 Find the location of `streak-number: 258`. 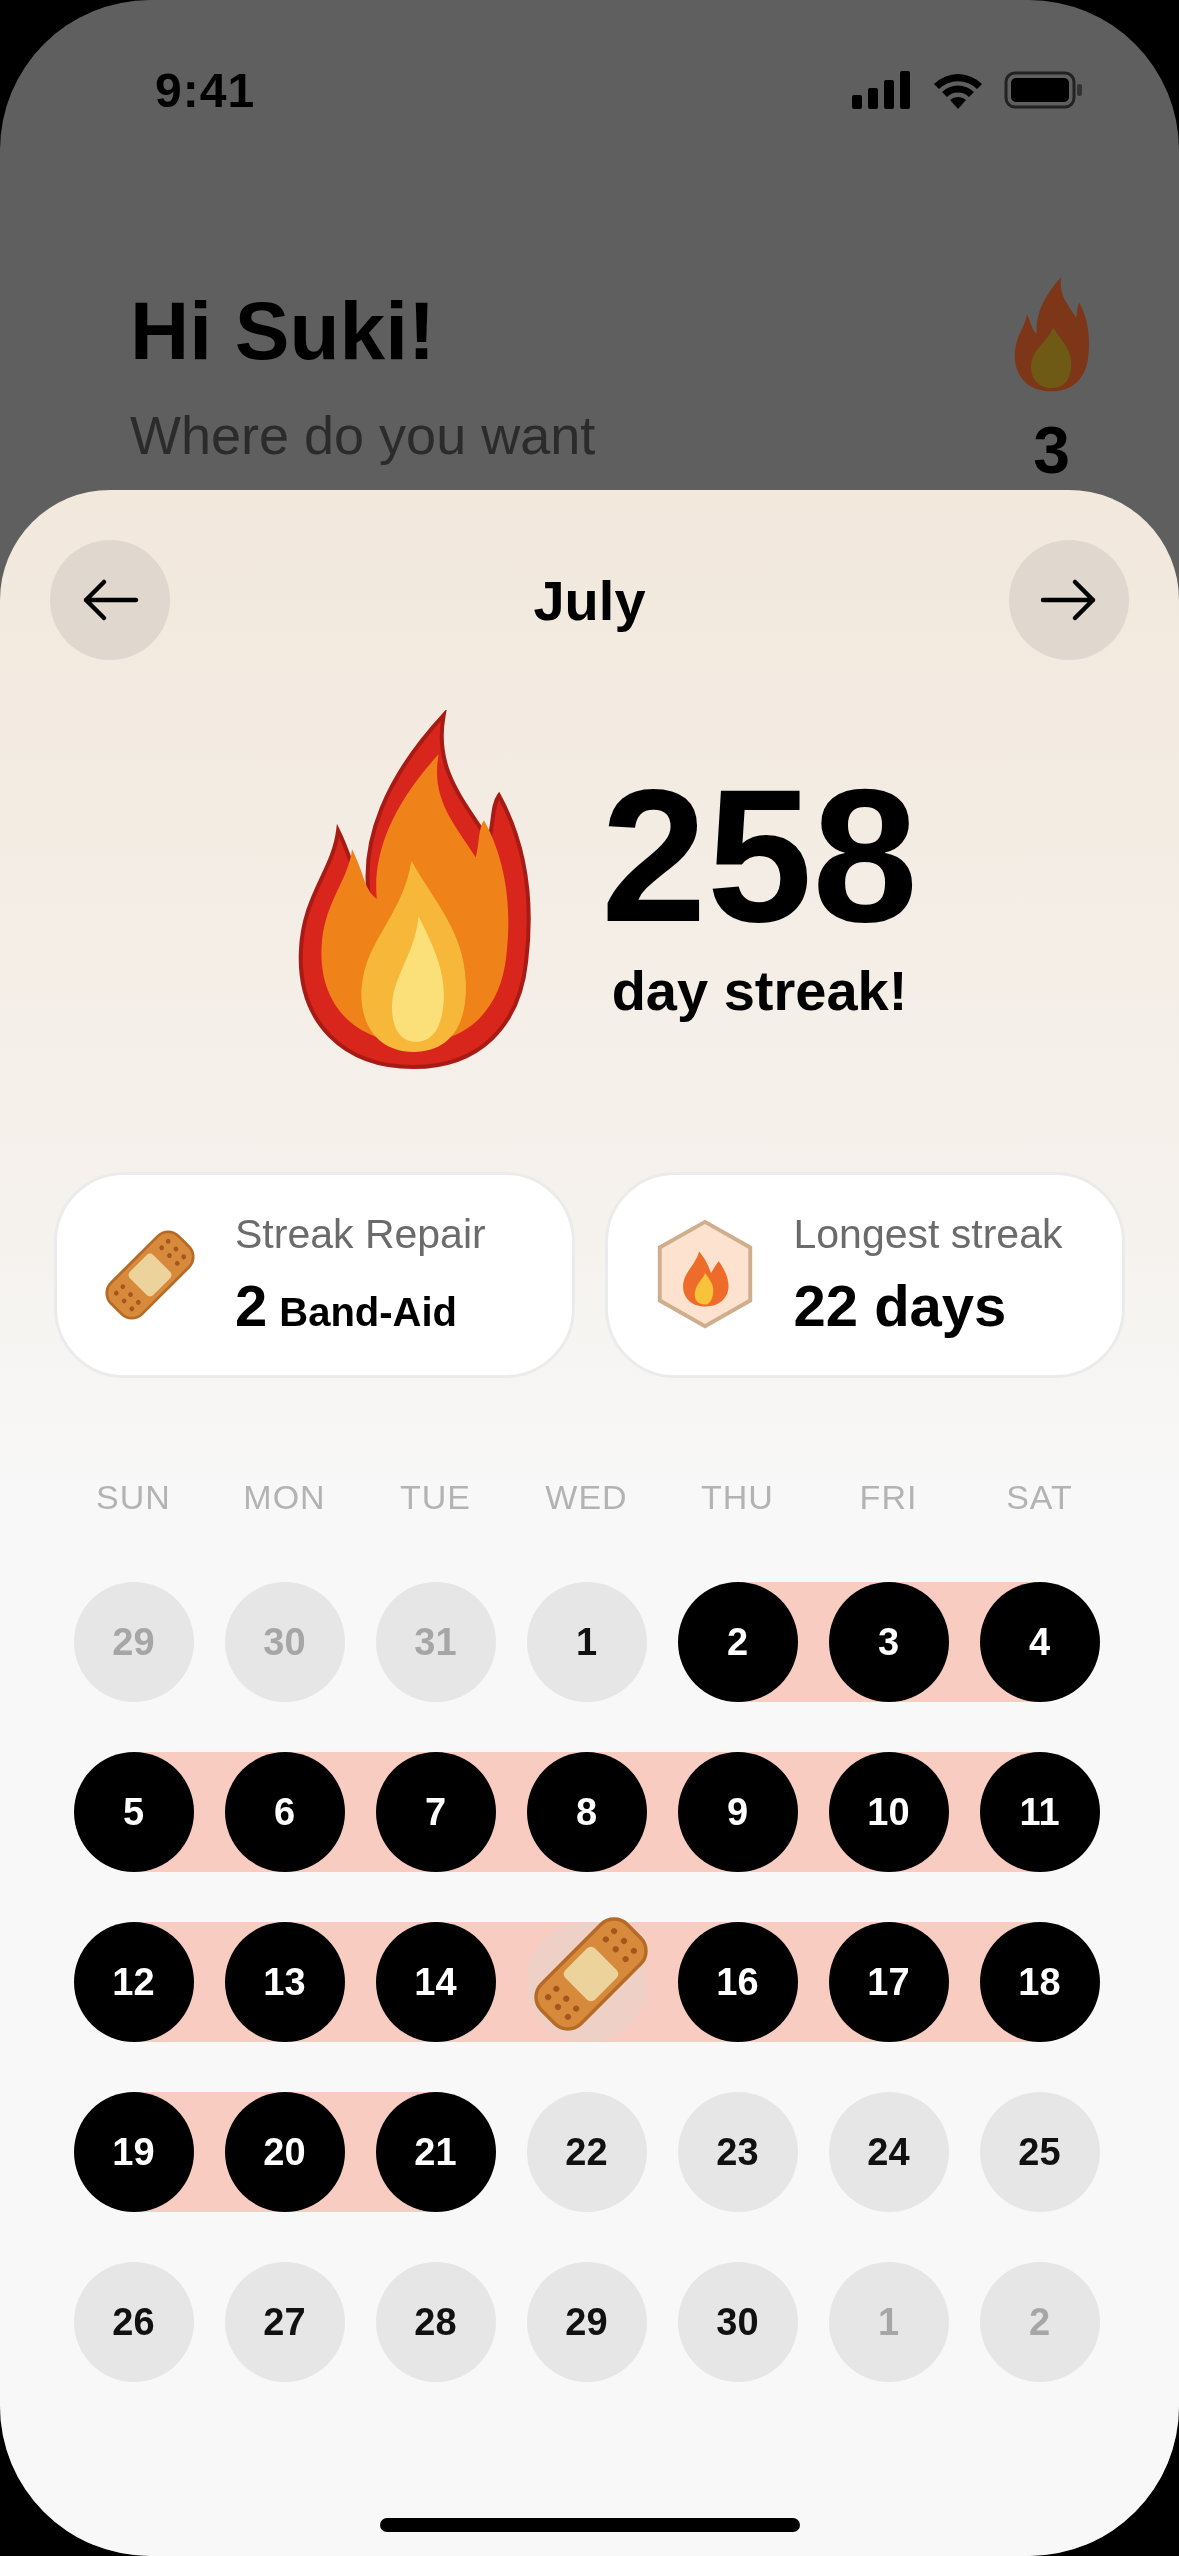

streak-number: 258 is located at coordinates (759, 854).